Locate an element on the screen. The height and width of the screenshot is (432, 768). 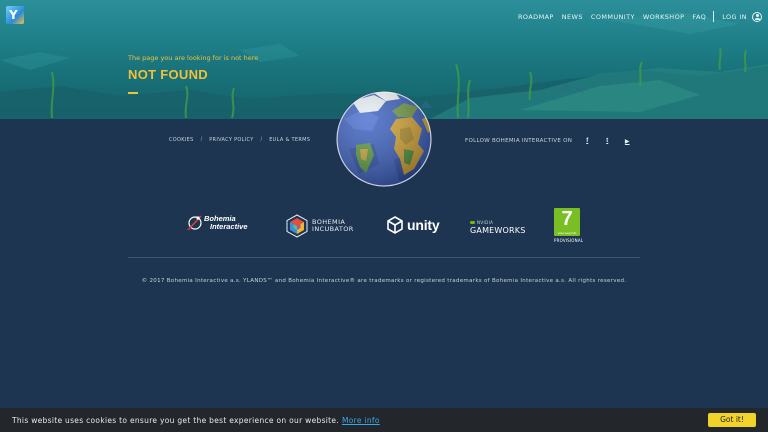
incubator-cube-icon is located at coordinates (297, 226).